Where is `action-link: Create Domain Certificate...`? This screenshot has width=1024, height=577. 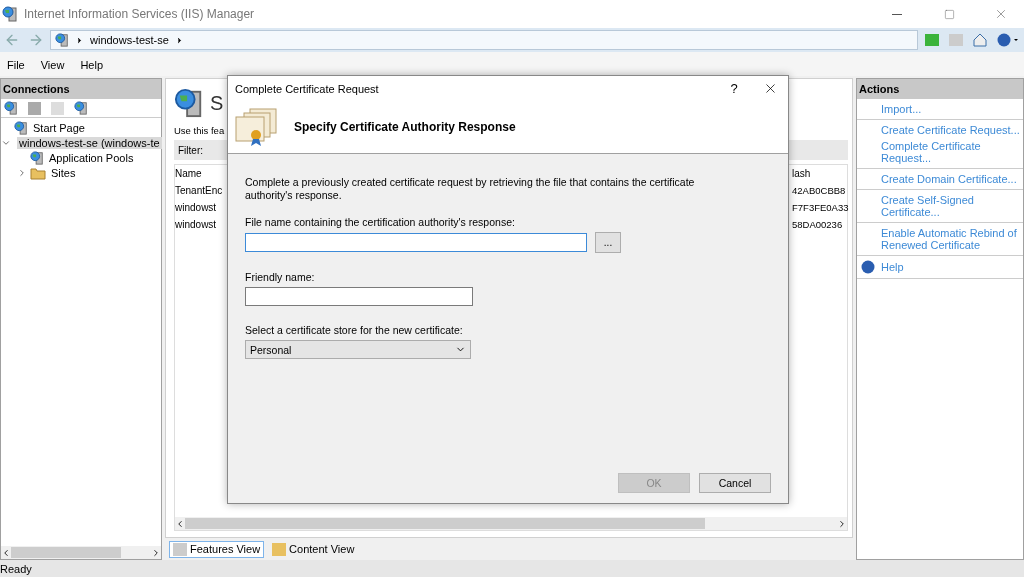
action-link: Create Domain Certificate... is located at coordinates (940, 179).